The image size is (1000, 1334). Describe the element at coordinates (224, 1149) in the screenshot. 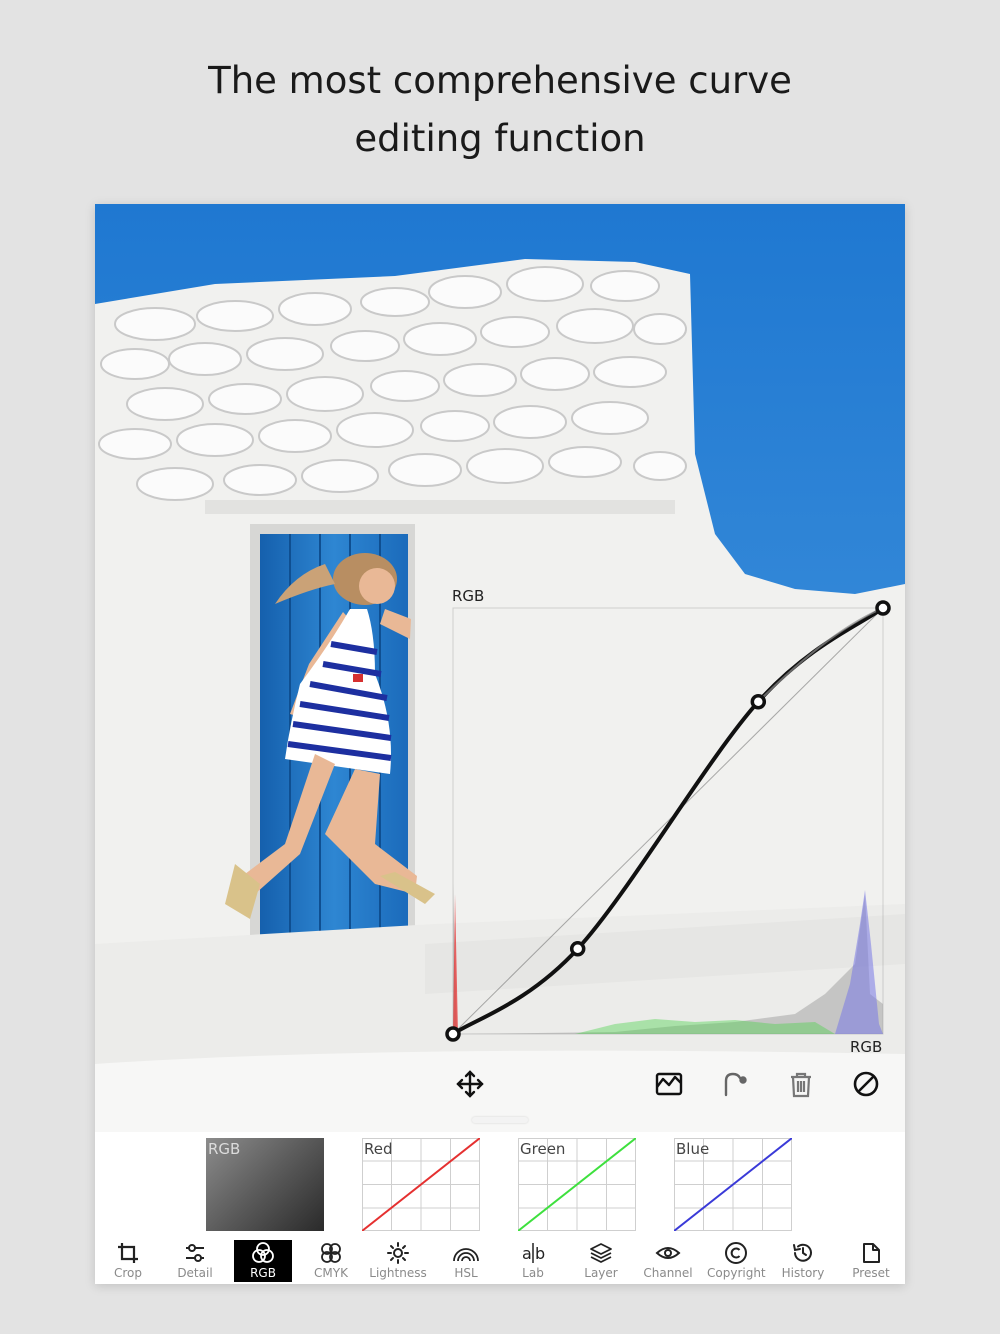

I see `channel-thumb-label: RGB` at that location.